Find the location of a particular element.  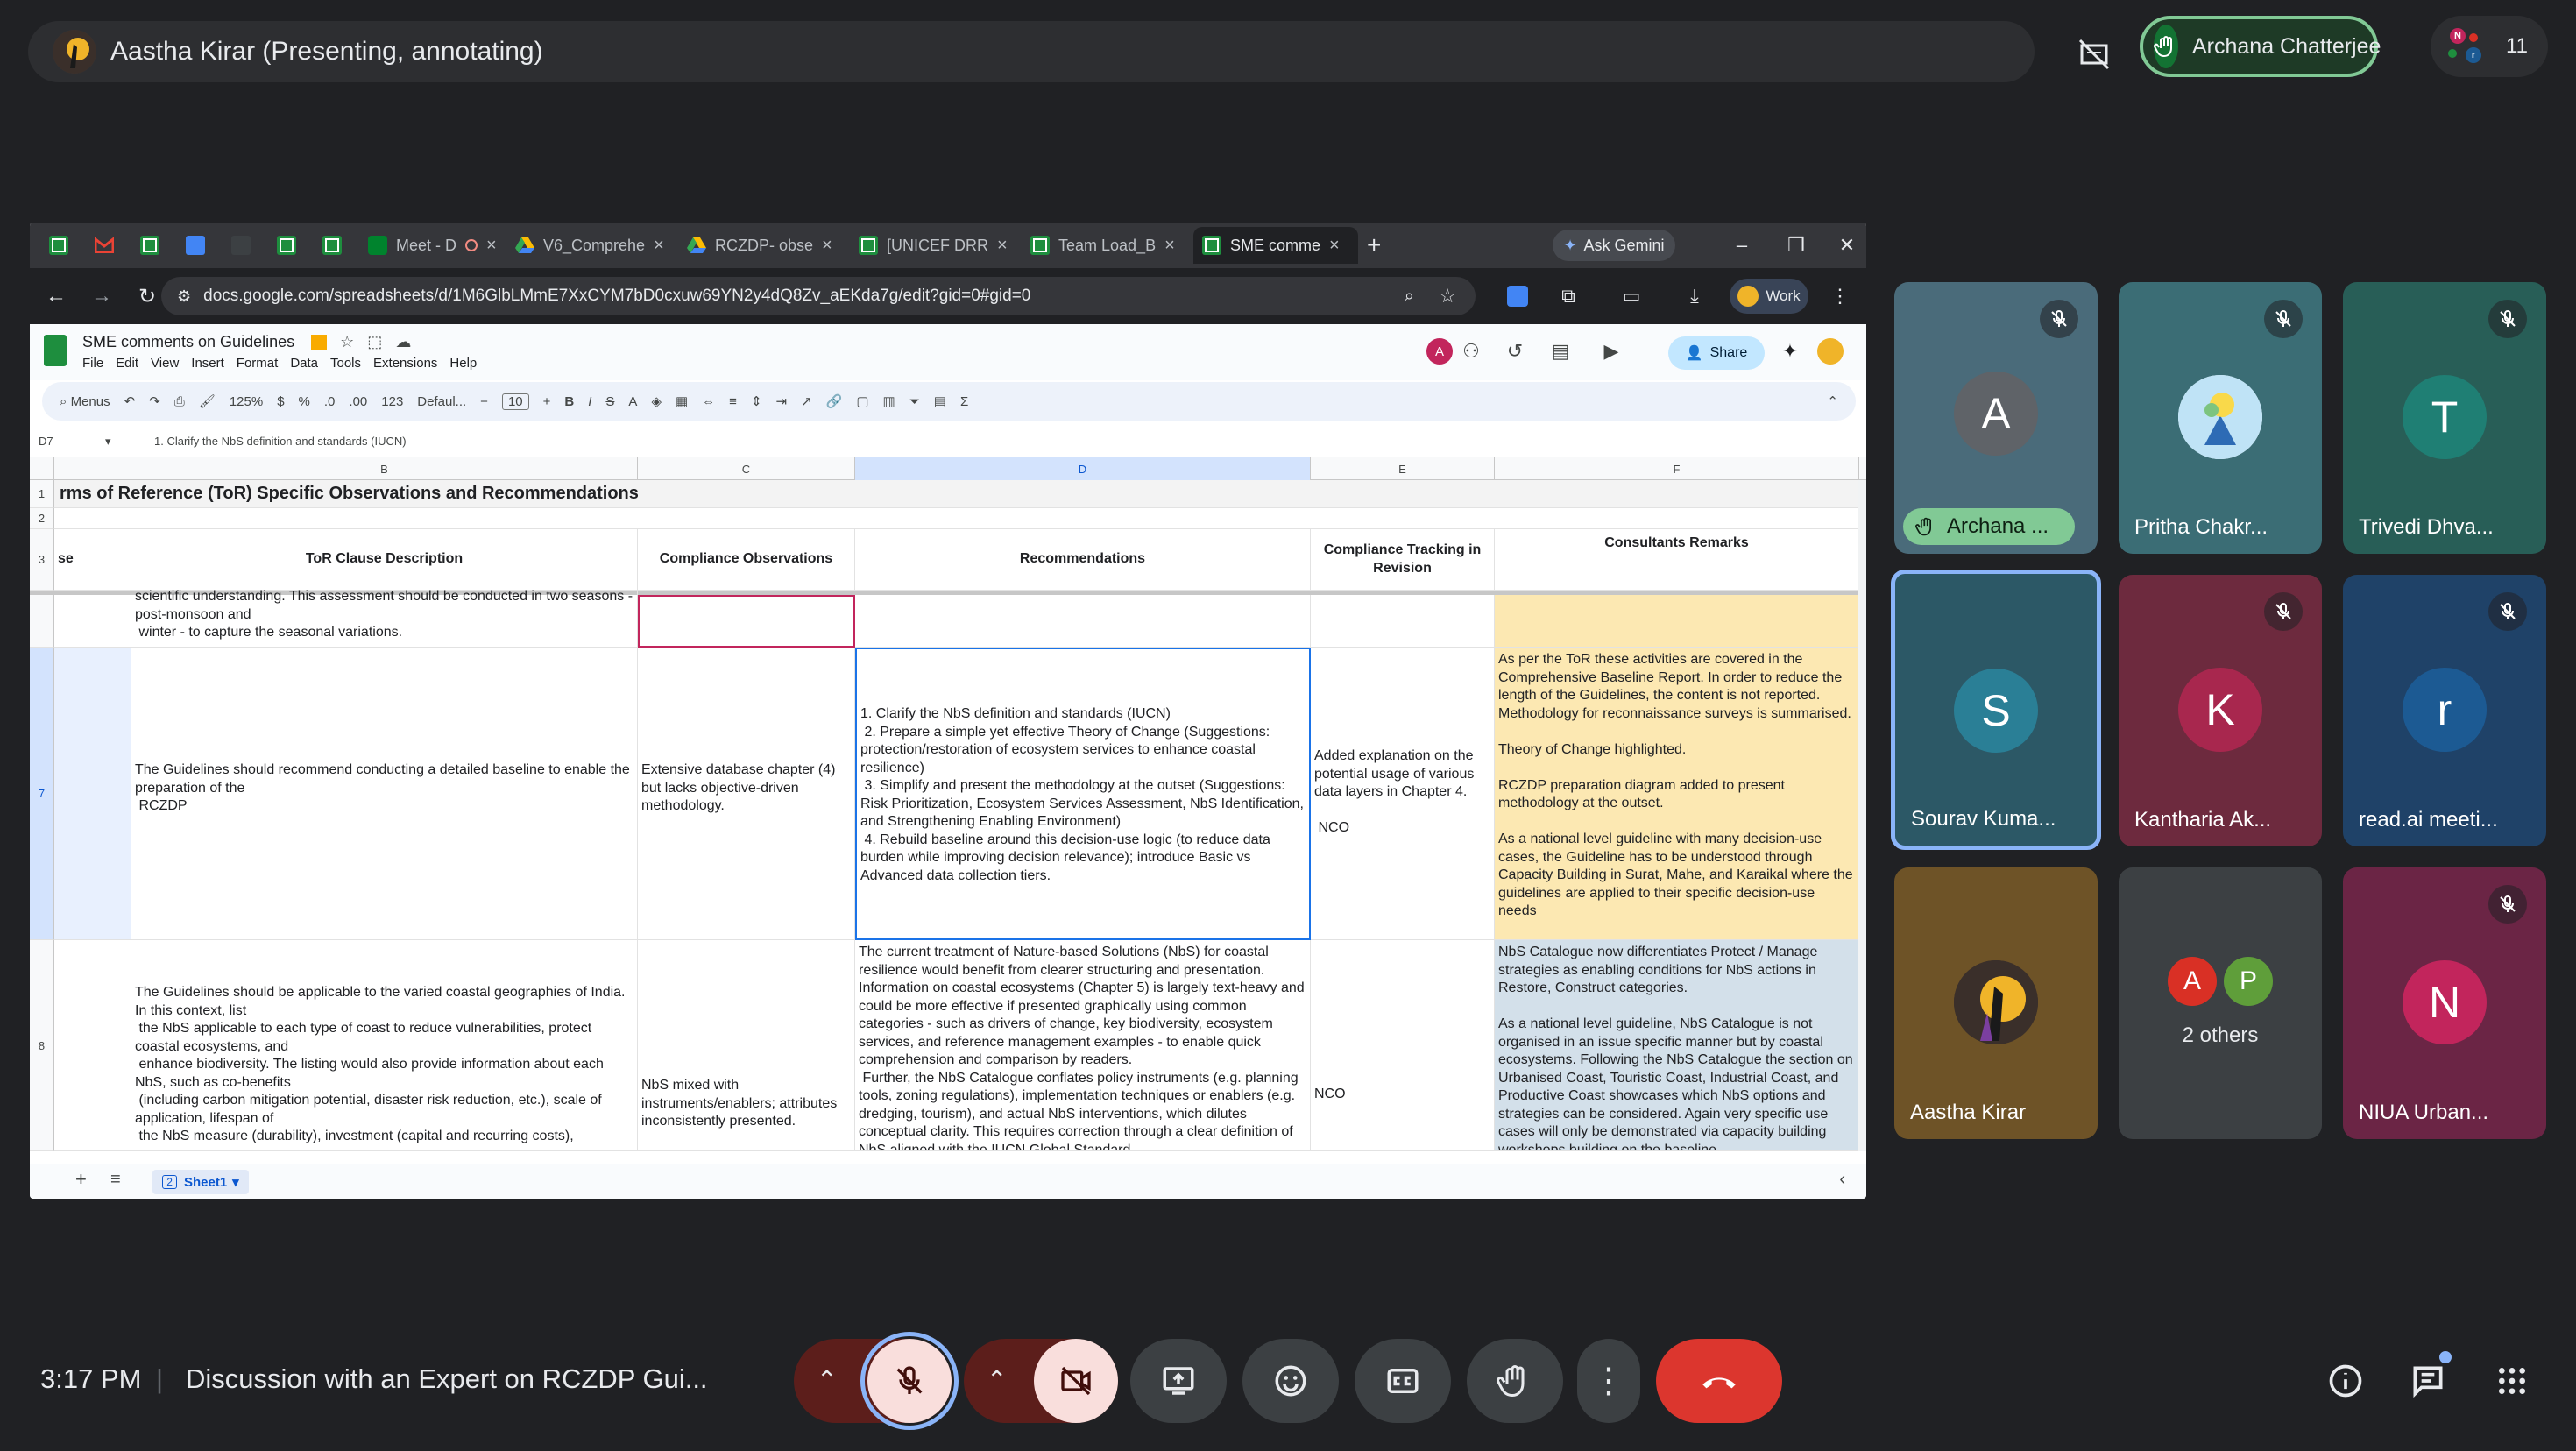

share-button: 👤 Share is located at coordinates (1716, 353).